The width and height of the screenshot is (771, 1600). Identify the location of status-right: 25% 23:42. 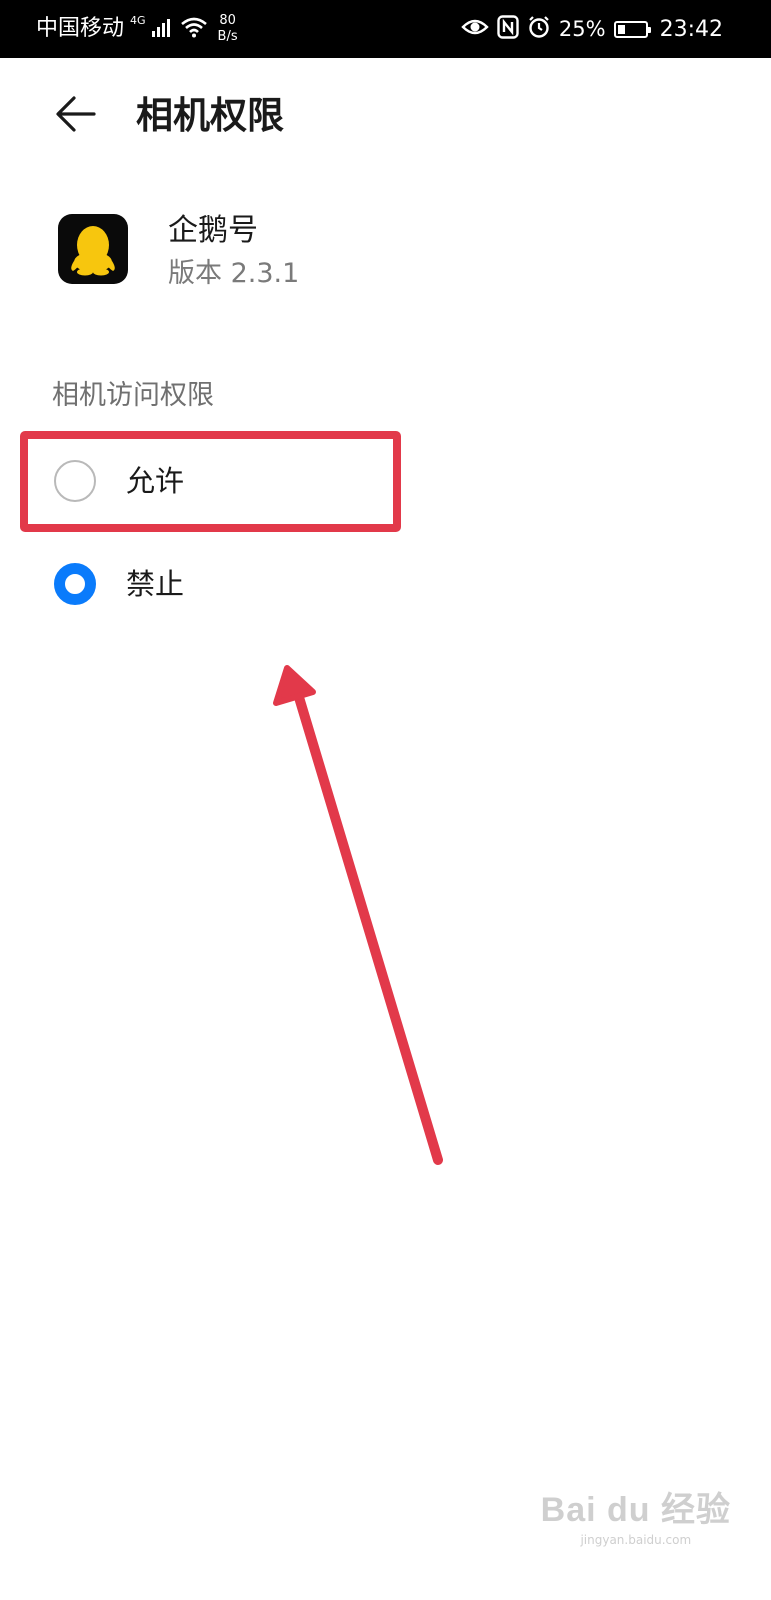
(592, 29).